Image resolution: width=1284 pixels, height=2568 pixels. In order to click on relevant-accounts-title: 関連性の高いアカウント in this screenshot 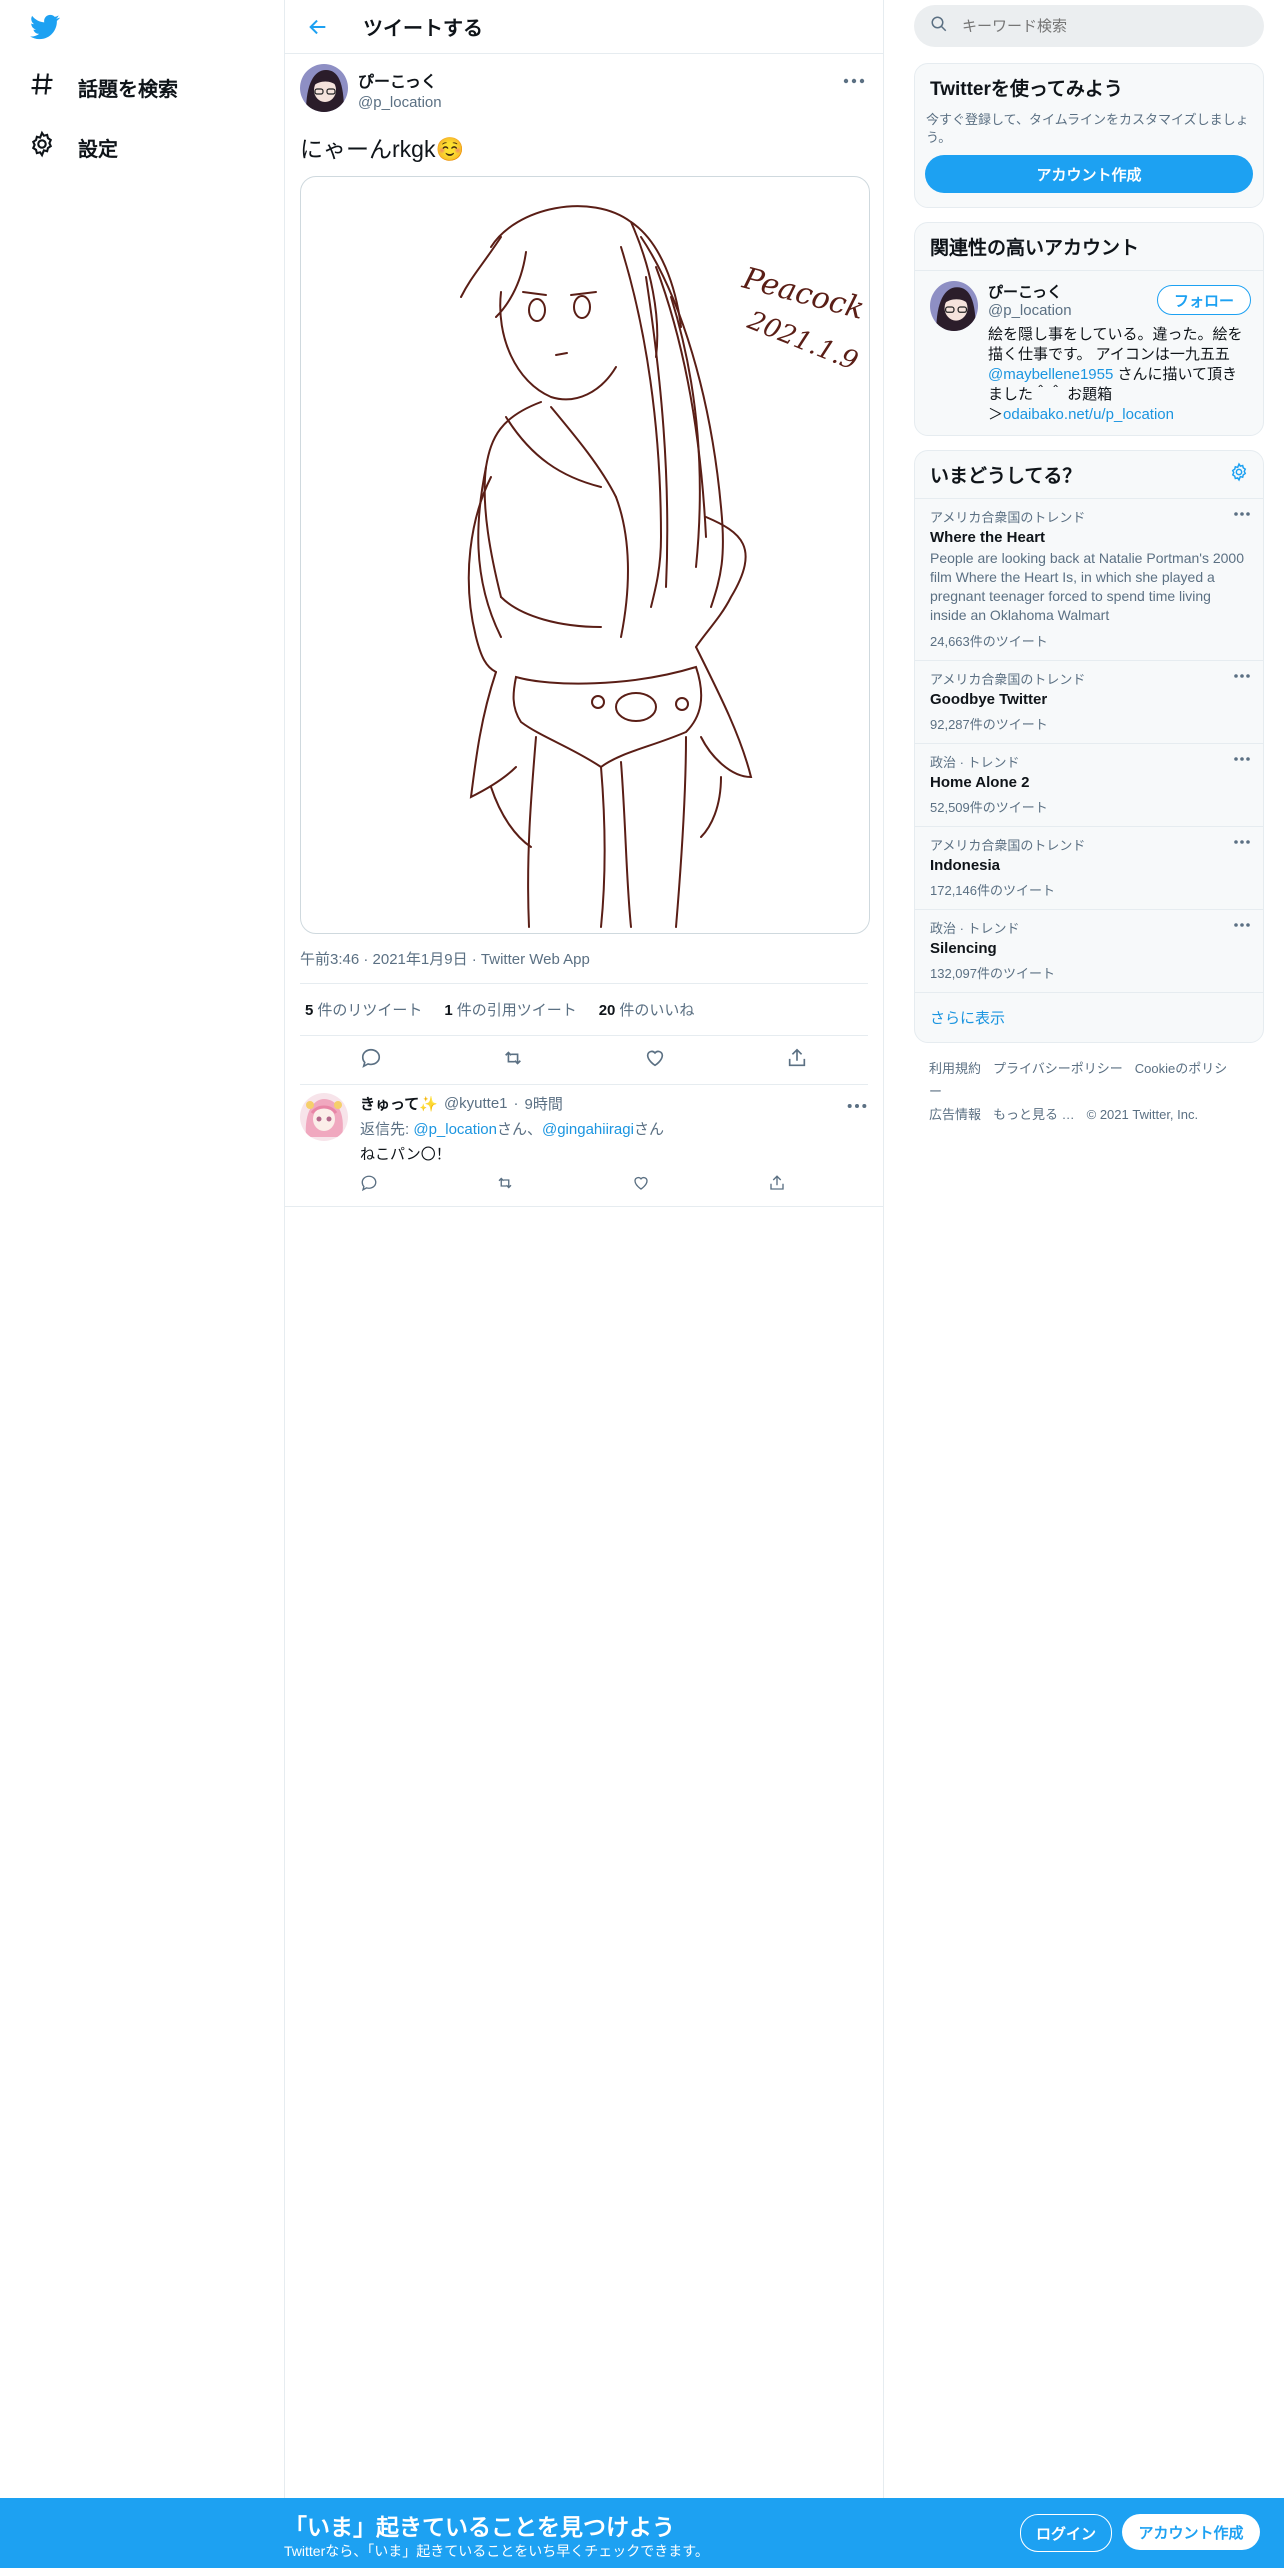, I will do `click(1089, 247)`.